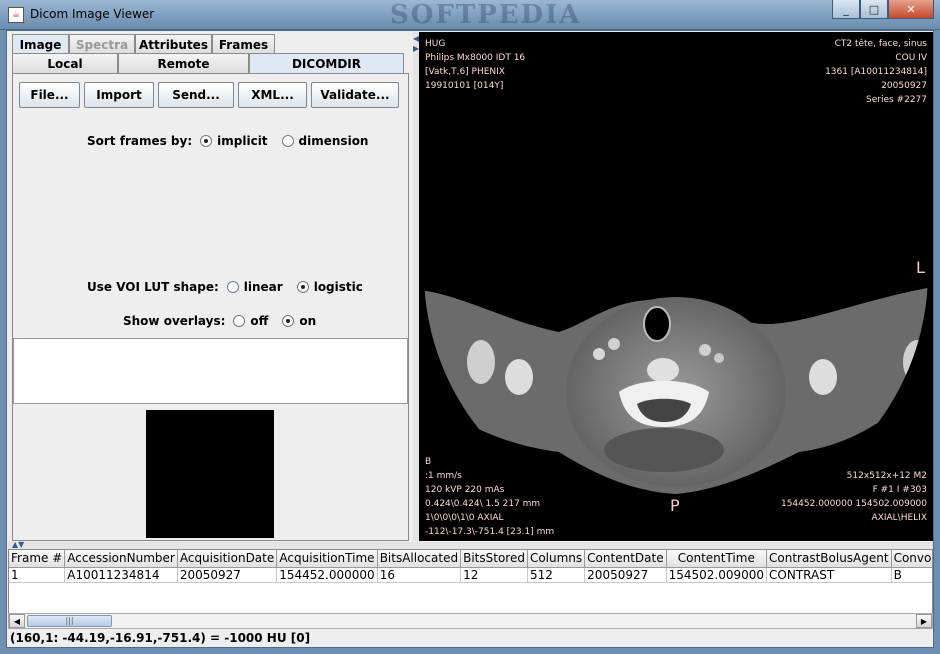 This screenshot has height=654, width=940. I want to click on column-header: Convolu, so click(911, 559).